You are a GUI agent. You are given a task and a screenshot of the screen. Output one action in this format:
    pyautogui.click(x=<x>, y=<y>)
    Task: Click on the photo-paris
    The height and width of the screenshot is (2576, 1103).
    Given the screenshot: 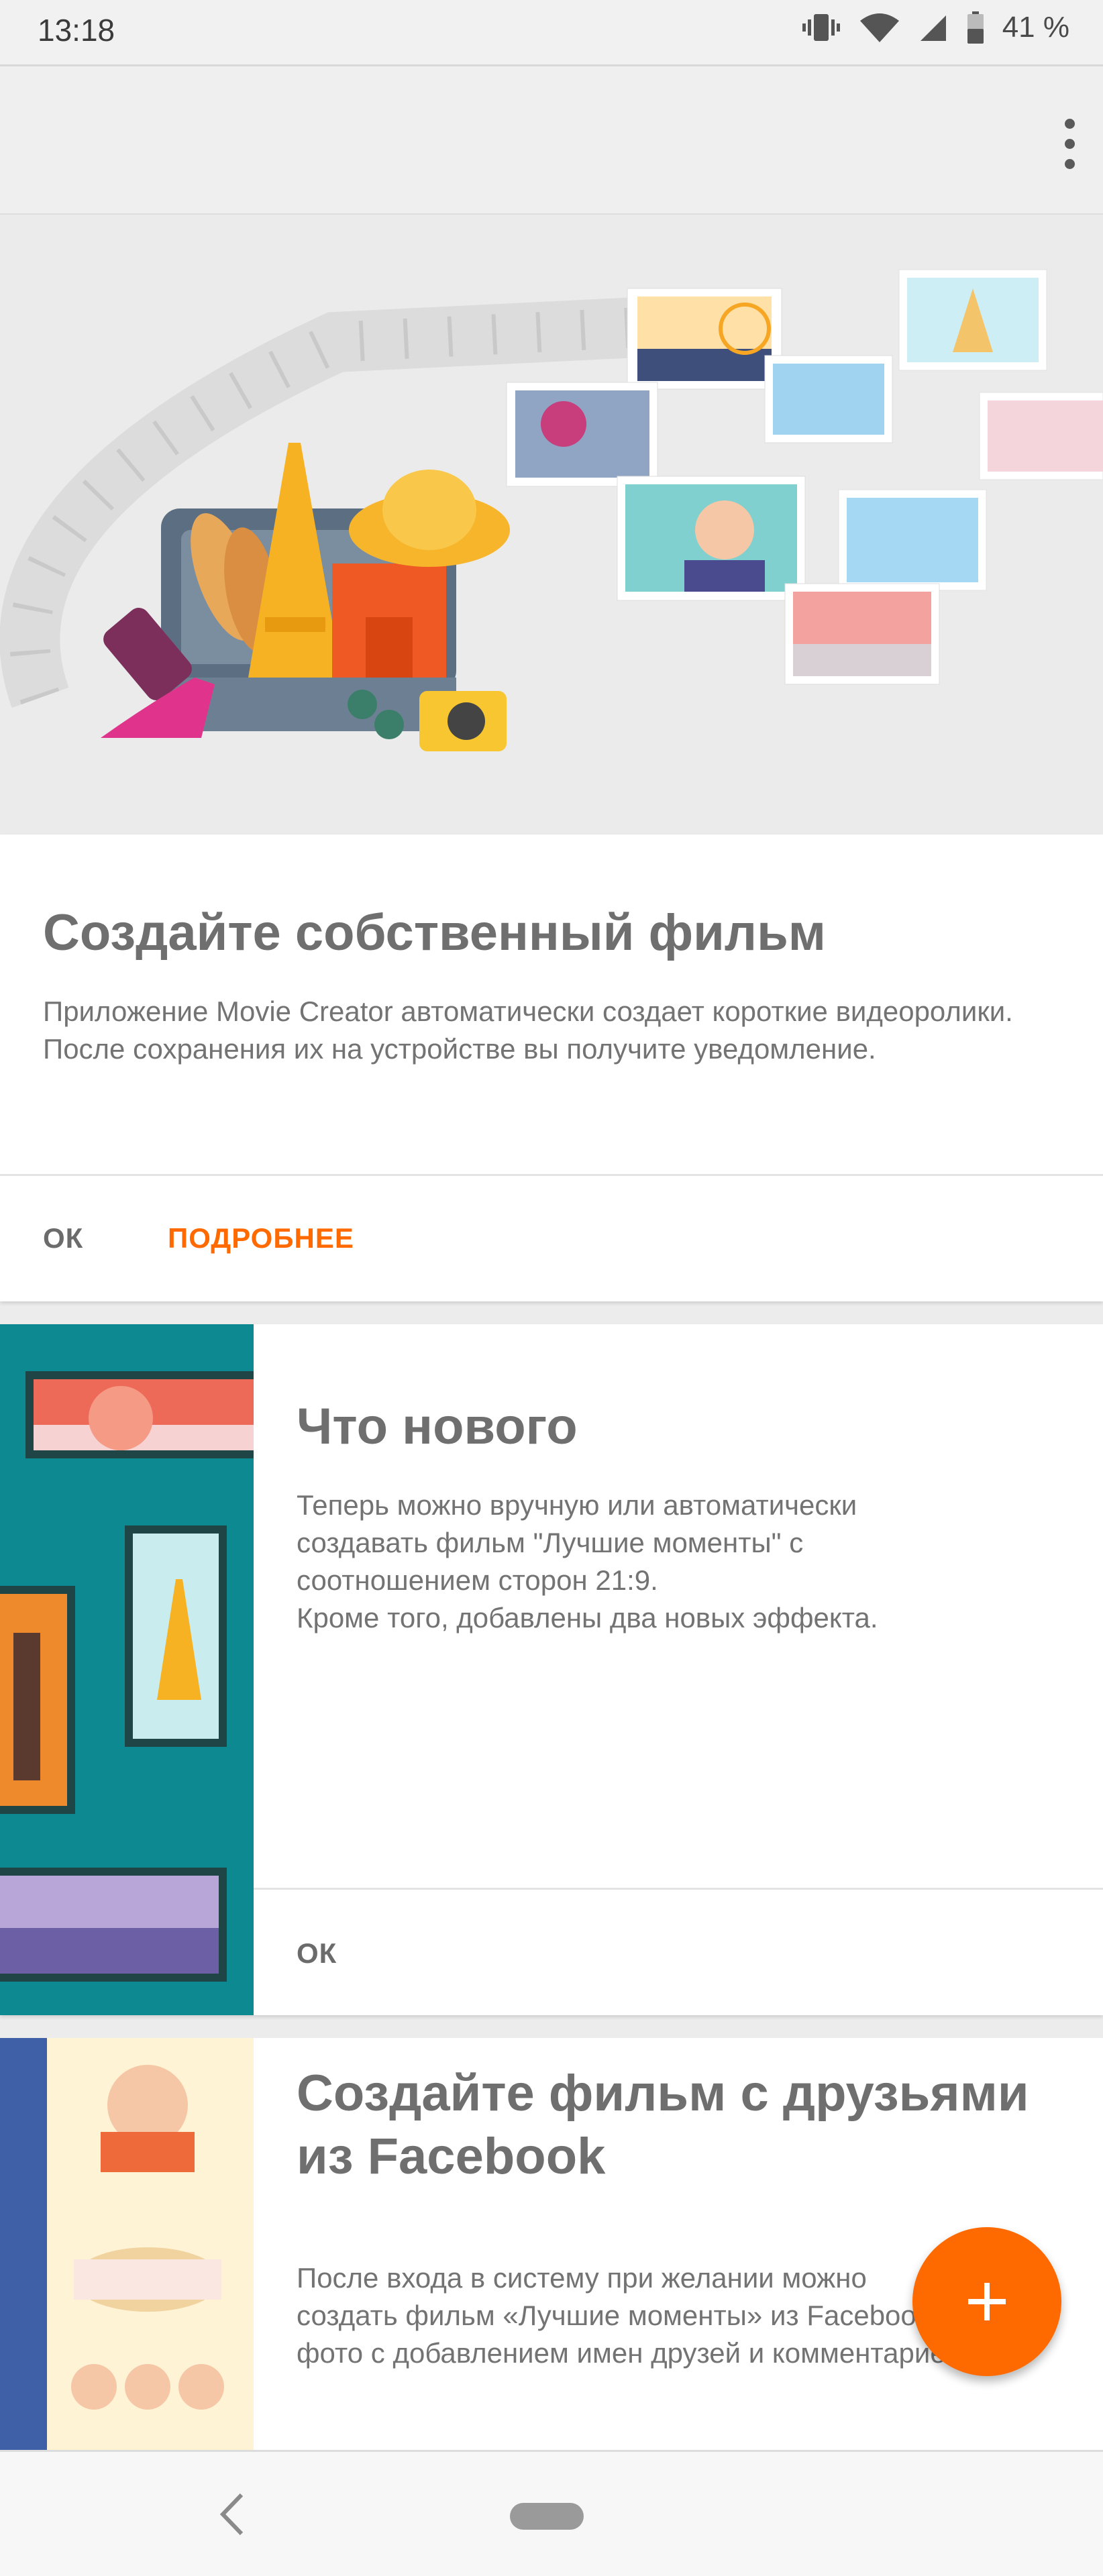 What is the action you would take?
    pyautogui.click(x=705, y=339)
    